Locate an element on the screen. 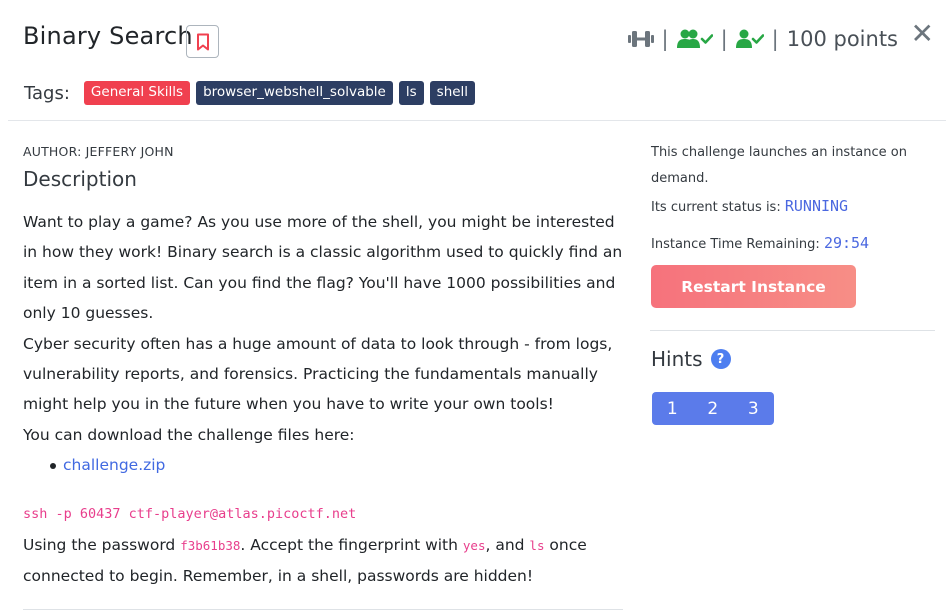  description-heading: Description is located at coordinates (80, 179).